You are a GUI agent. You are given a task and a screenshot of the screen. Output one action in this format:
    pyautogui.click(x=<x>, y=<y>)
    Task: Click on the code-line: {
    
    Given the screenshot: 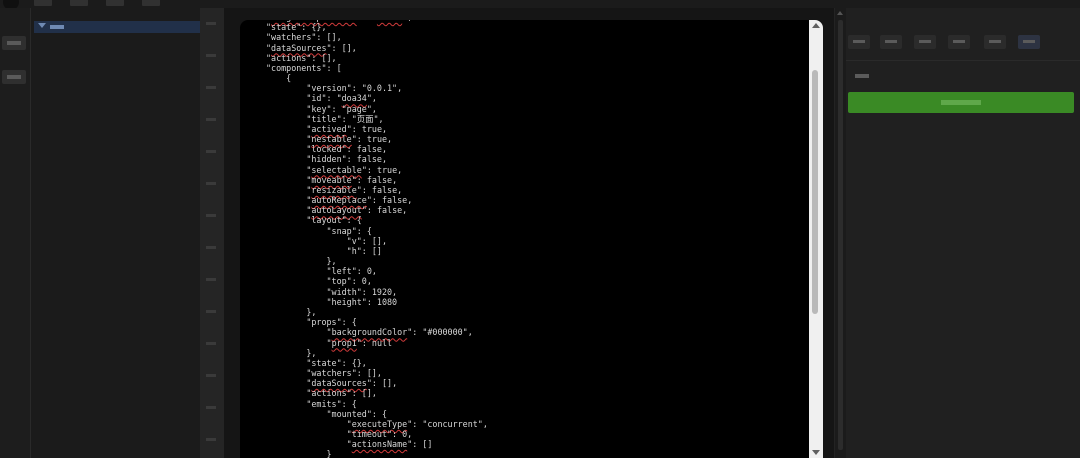 What is the action you would take?
    pyautogui.click(x=279, y=78)
    